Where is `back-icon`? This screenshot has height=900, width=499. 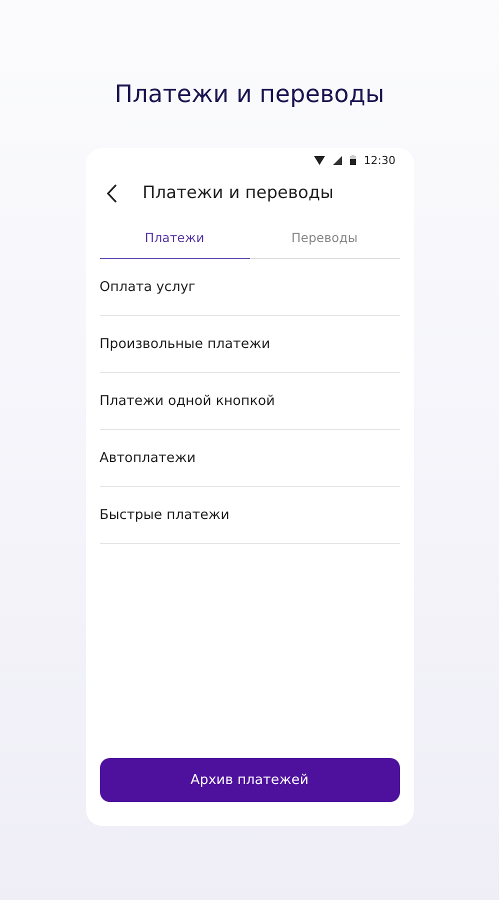 back-icon is located at coordinates (111, 193).